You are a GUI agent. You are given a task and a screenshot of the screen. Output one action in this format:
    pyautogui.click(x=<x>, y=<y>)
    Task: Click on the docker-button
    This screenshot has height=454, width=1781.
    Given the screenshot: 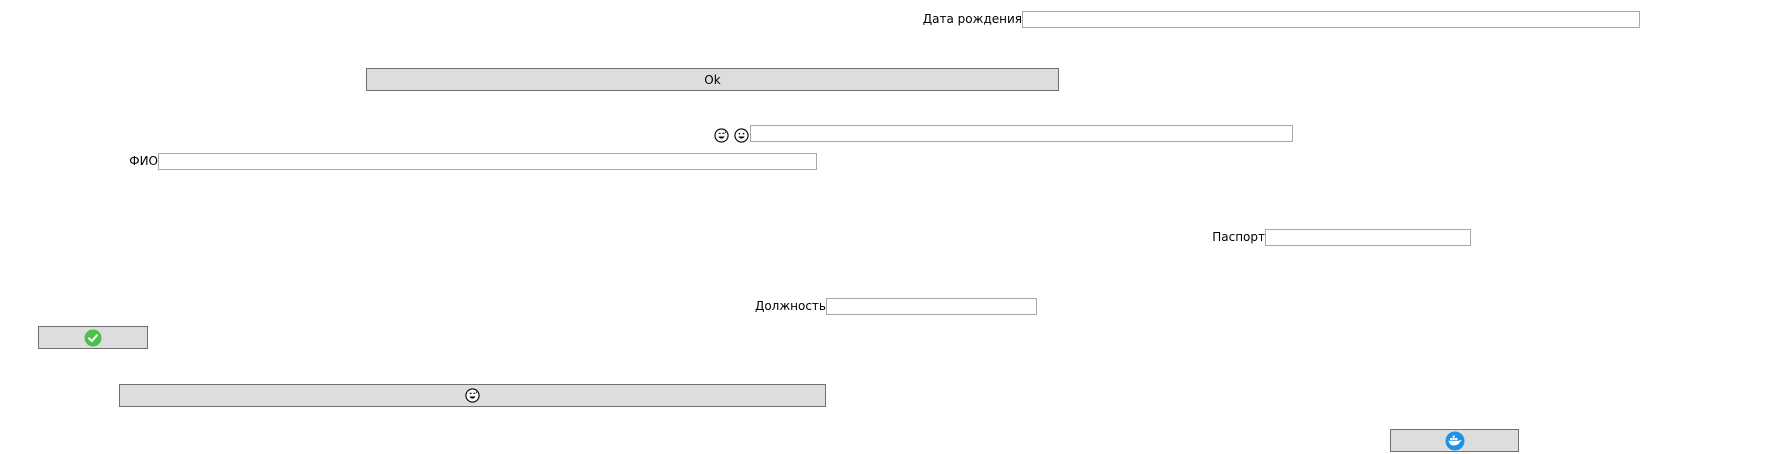 What is the action you would take?
    pyautogui.click(x=1454, y=440)
    